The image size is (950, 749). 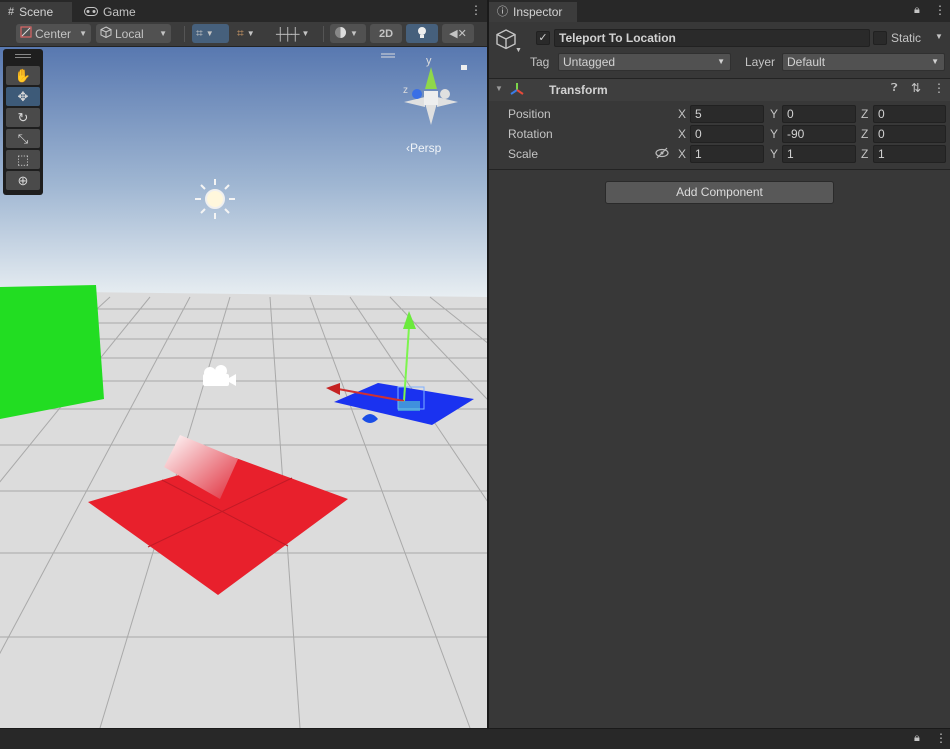 I want to click on scene-toolbar: Center ▼ Local ▼ ⌗ ▼ ⌗ ▼ ┼┼┼ ▼ ▼ 2D ◀✕, so click(x=243, y=34).